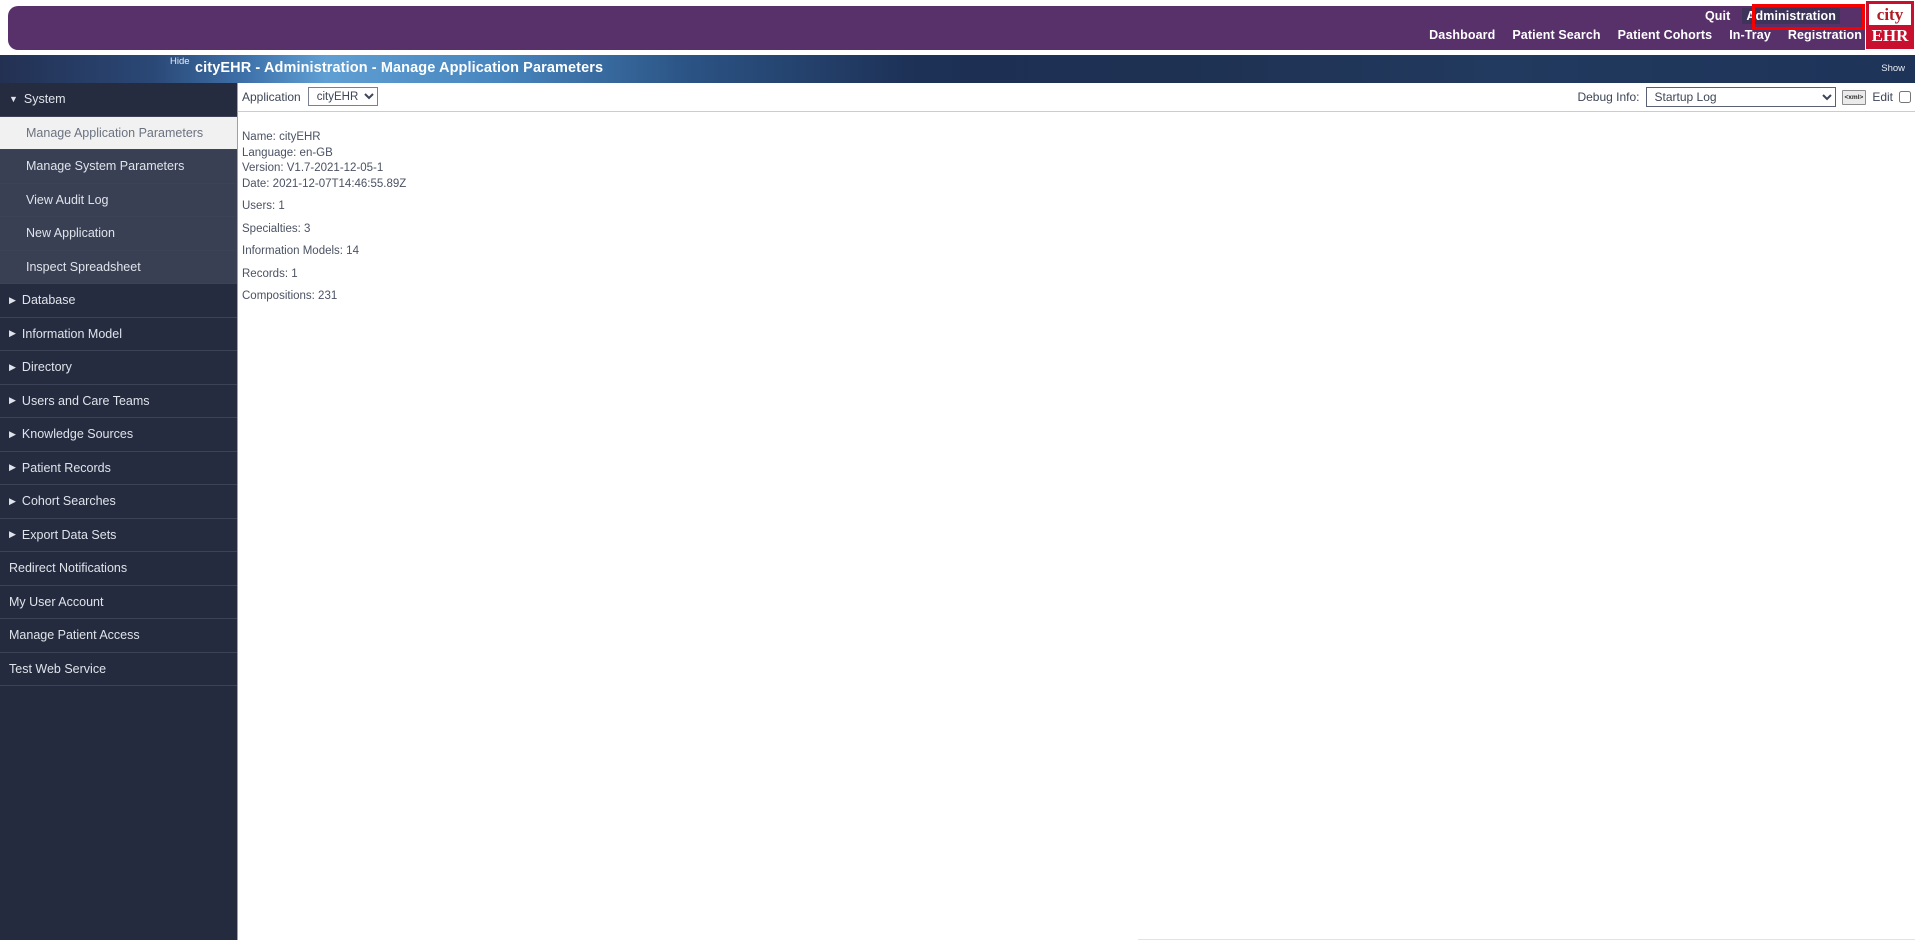  I want to click on sidebar-item-label: Knowledge Sources, so click(77, 434).